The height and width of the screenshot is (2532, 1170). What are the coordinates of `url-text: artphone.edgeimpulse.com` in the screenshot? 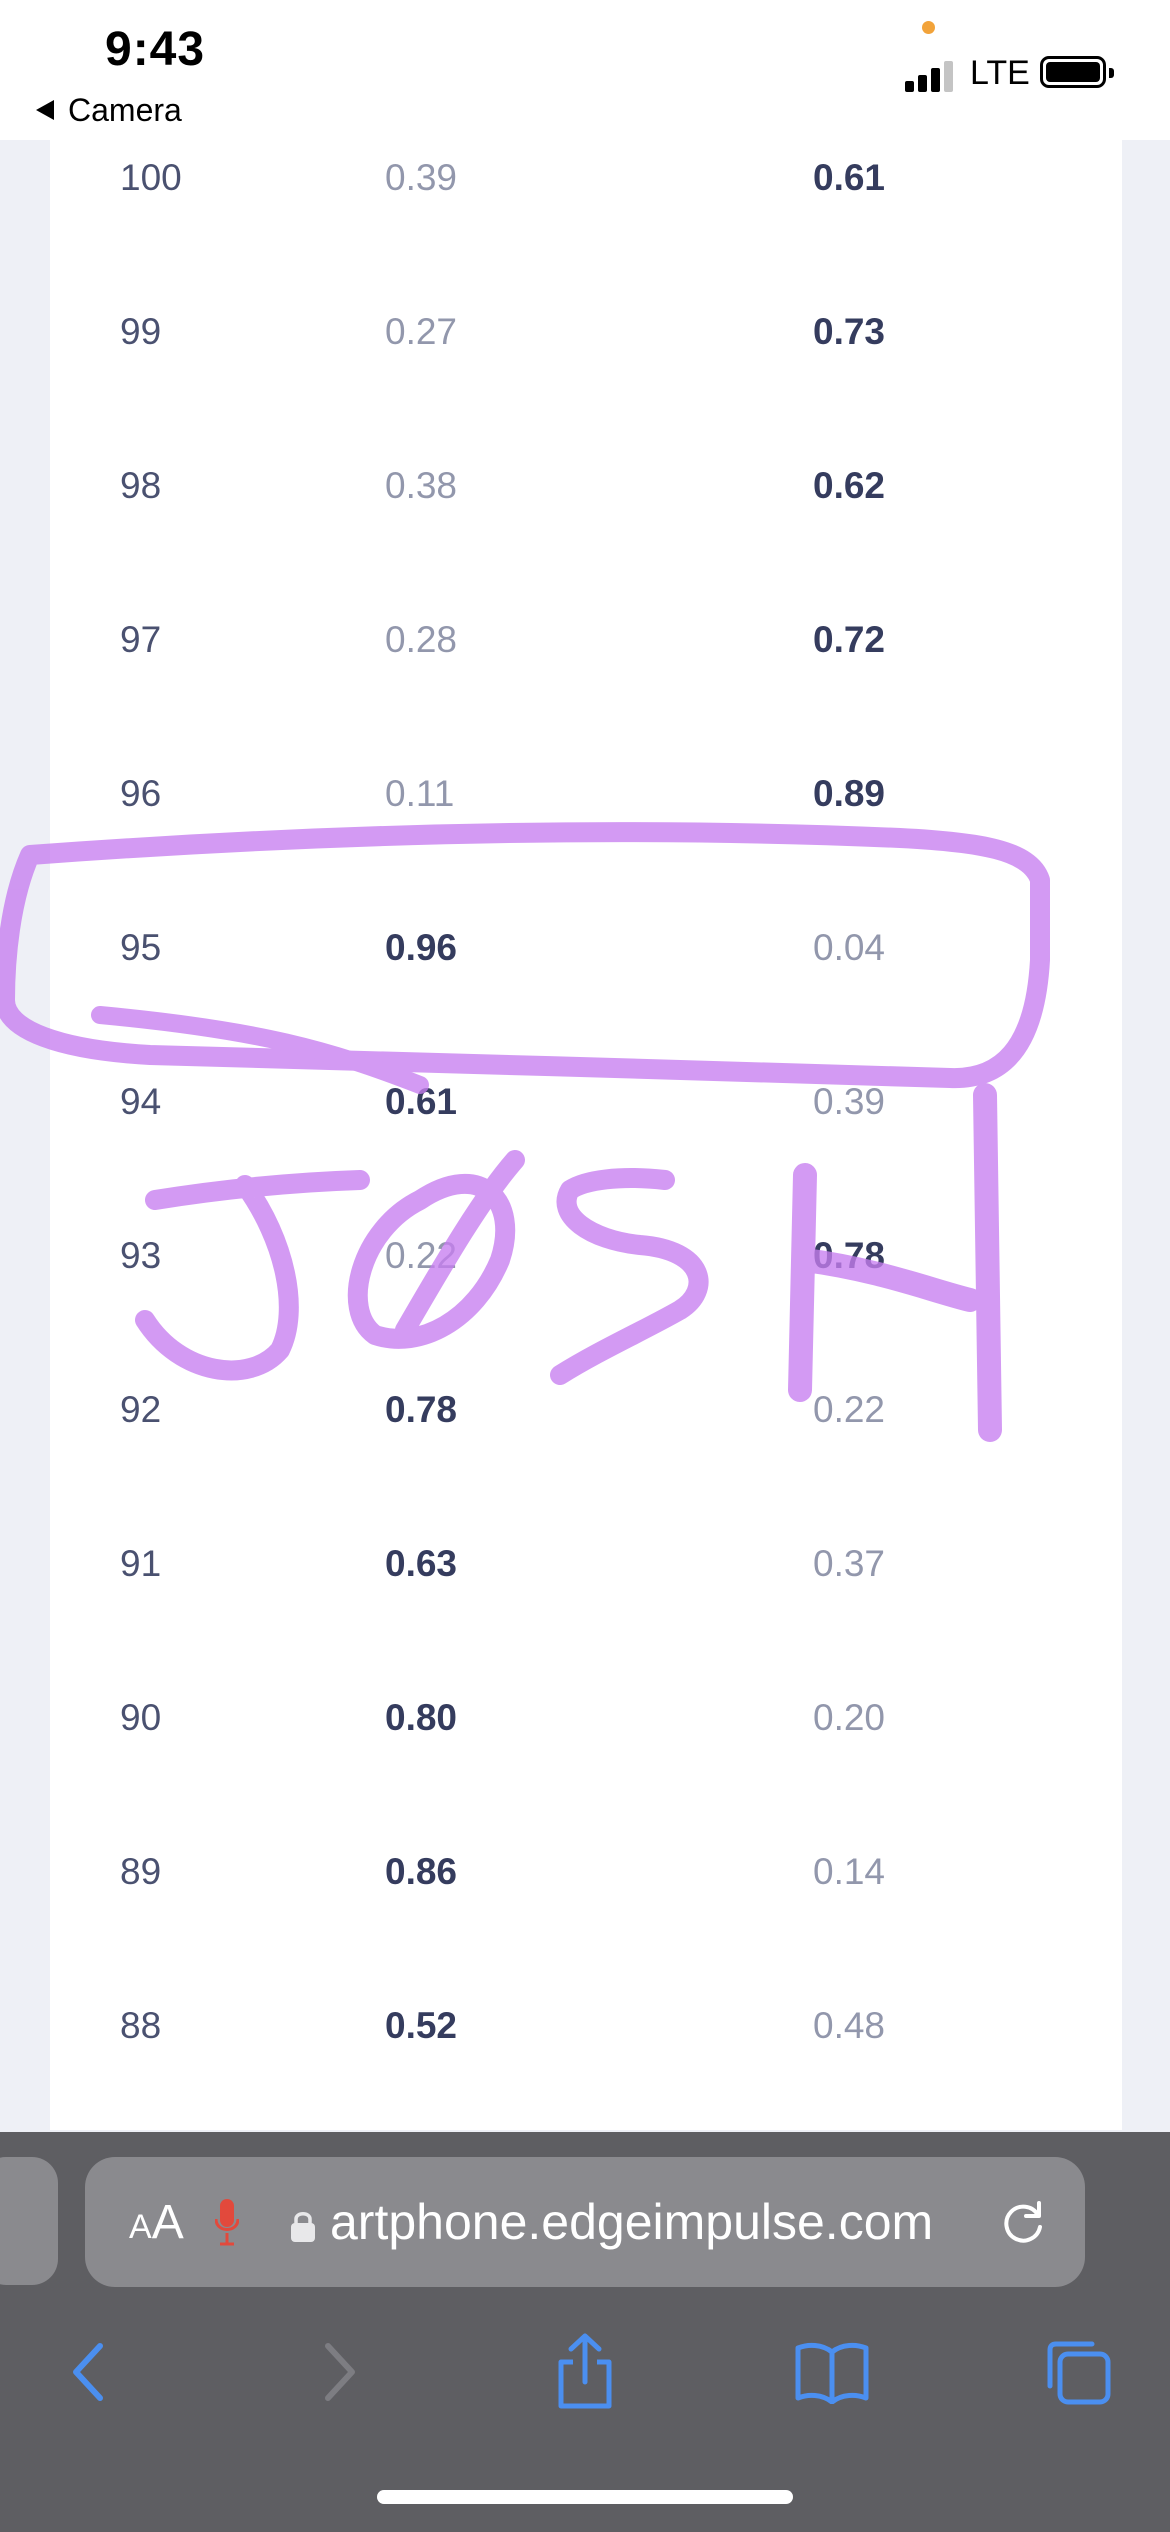 It's located at (632, 2222).